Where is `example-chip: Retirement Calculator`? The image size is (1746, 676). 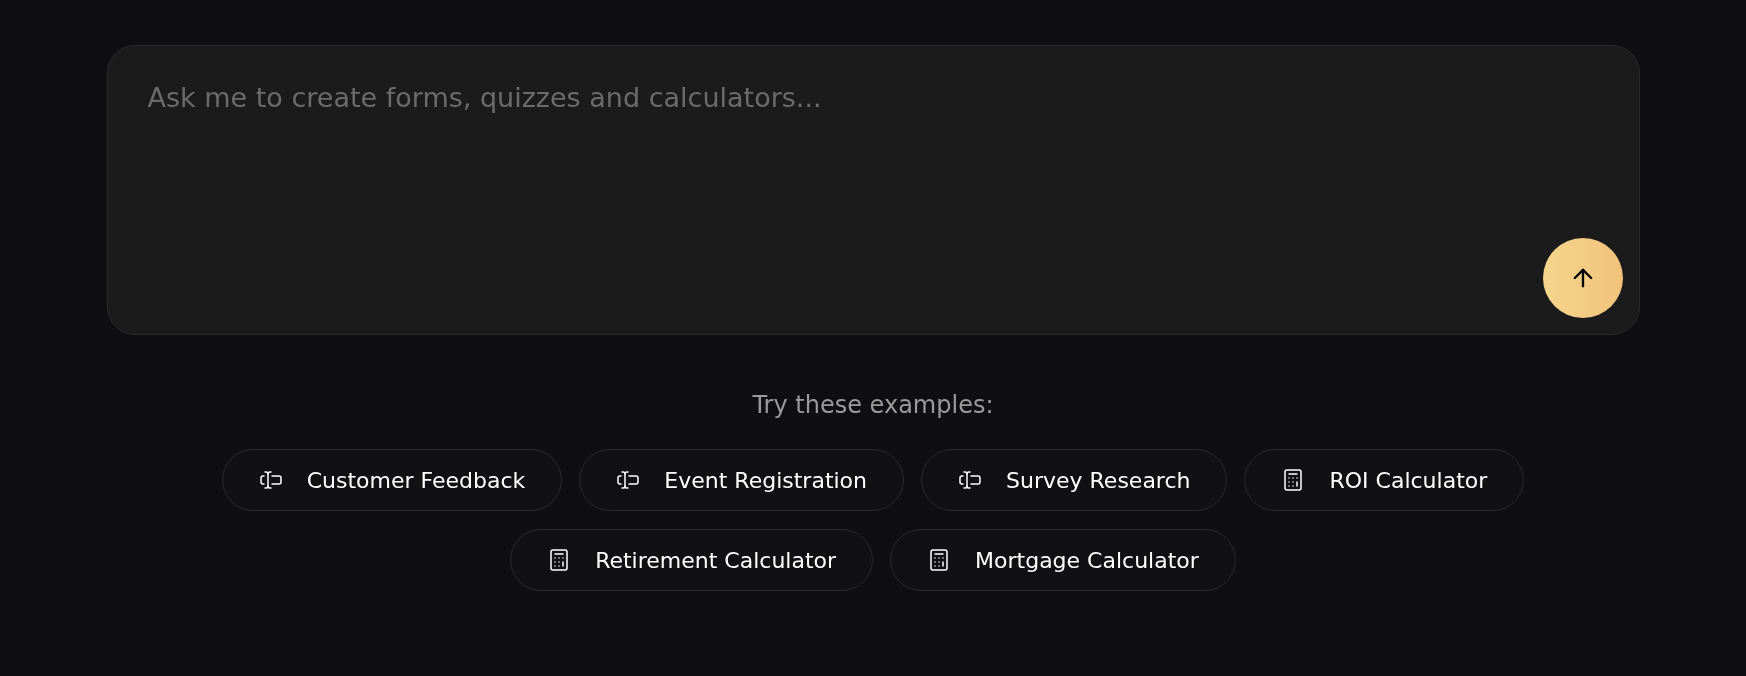
example-chip: Retirement Calculator is located at coordinates (692, 560).